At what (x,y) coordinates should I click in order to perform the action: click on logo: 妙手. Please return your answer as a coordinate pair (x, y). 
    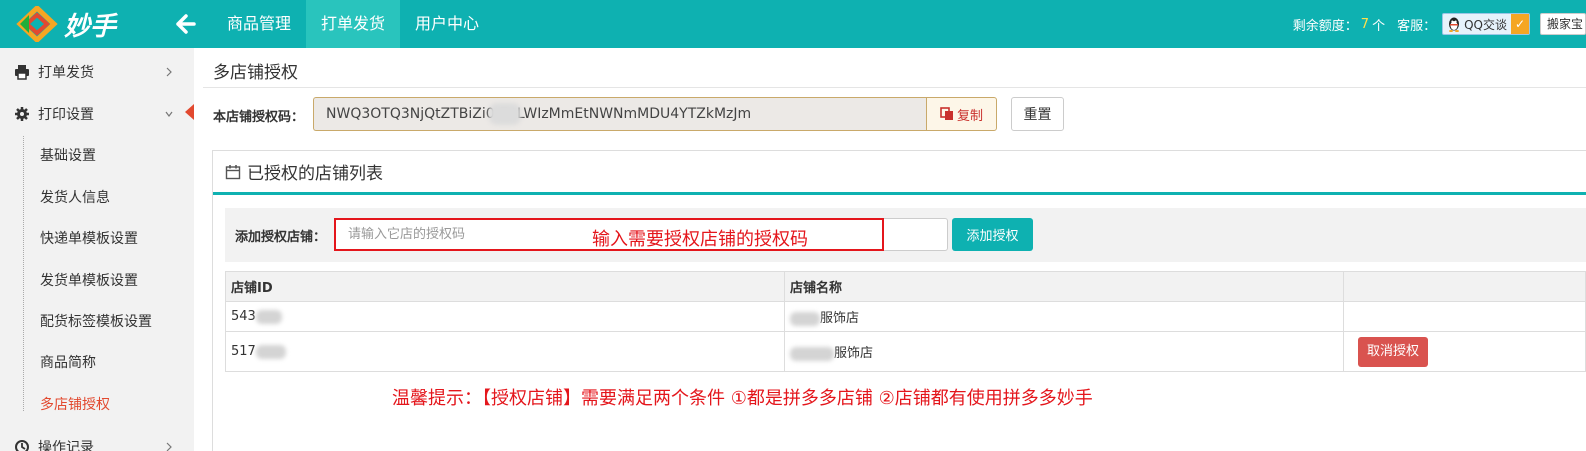
    Looking at the image, I should click on (69, 24).